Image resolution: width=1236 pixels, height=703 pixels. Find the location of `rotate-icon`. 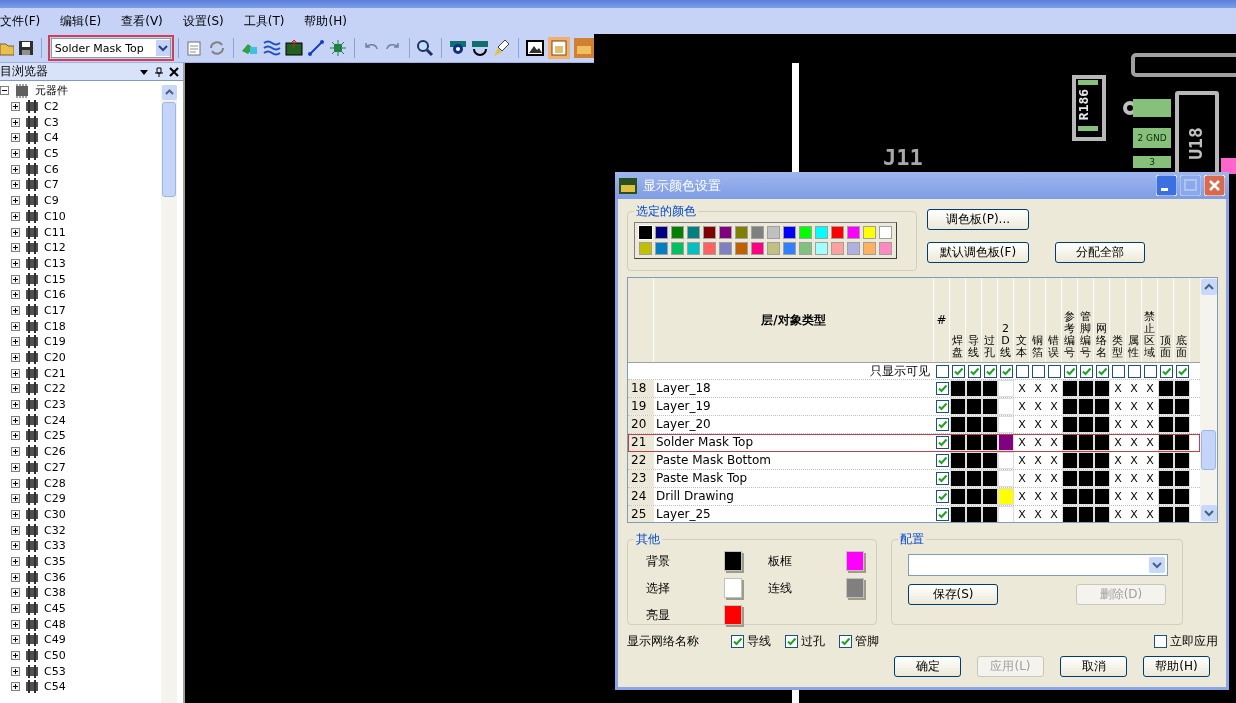

rotate-icon is located at coordinates (480, 48).